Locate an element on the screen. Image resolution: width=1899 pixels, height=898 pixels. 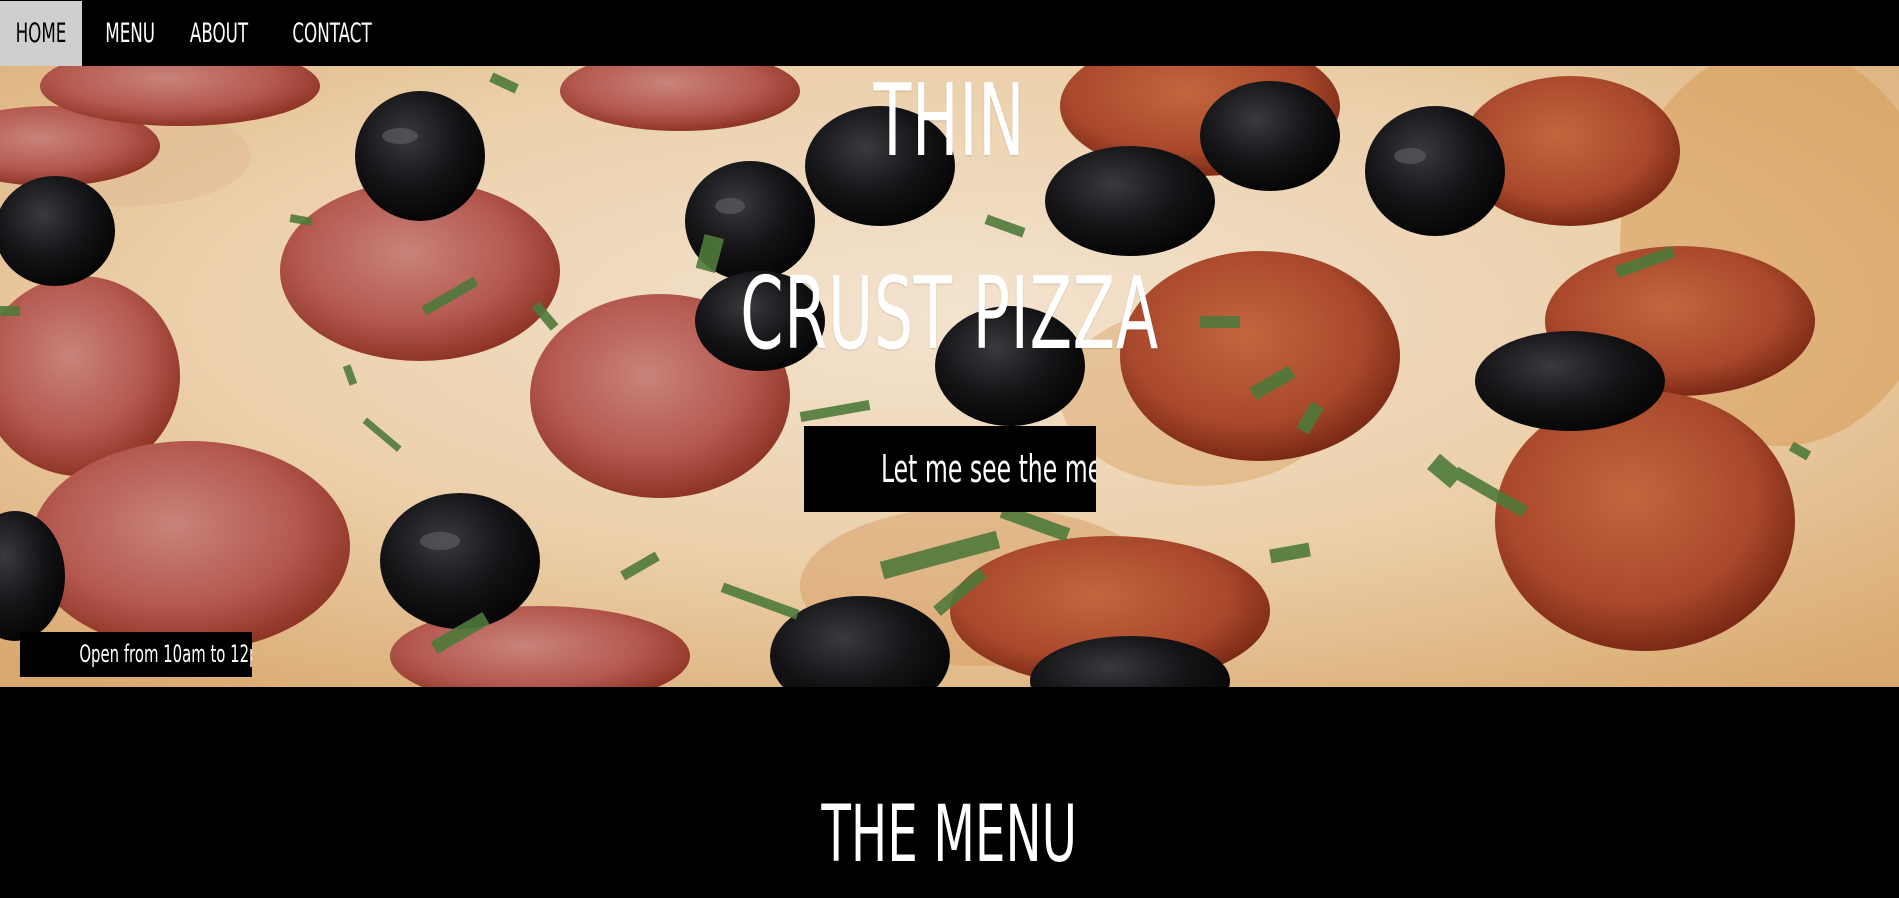
hero-title-line-1: THIN is located at coordinates (949, 120).